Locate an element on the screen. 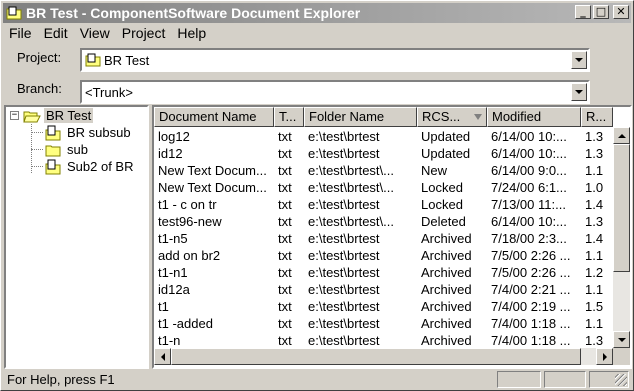  menu-file: File is located at coordinates (20, 33).